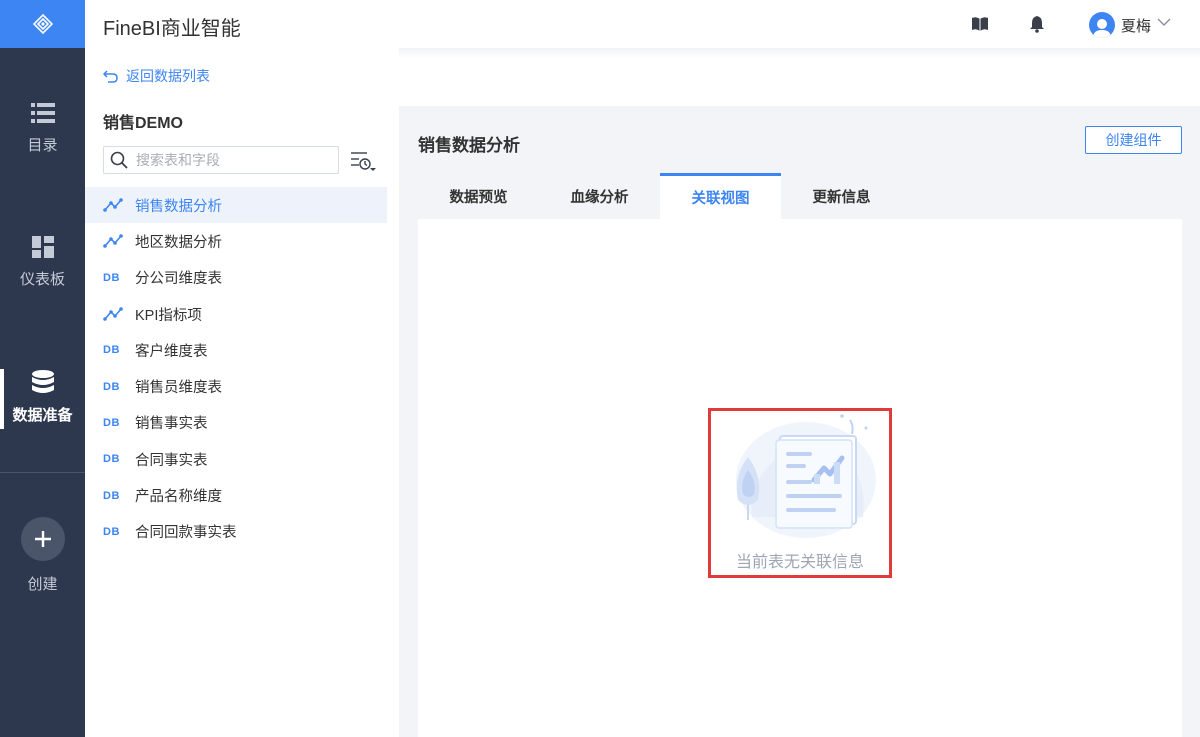 The image size is (1200, 737). I want to click on table-item-label: 产品名称维度, so click(178, 497).